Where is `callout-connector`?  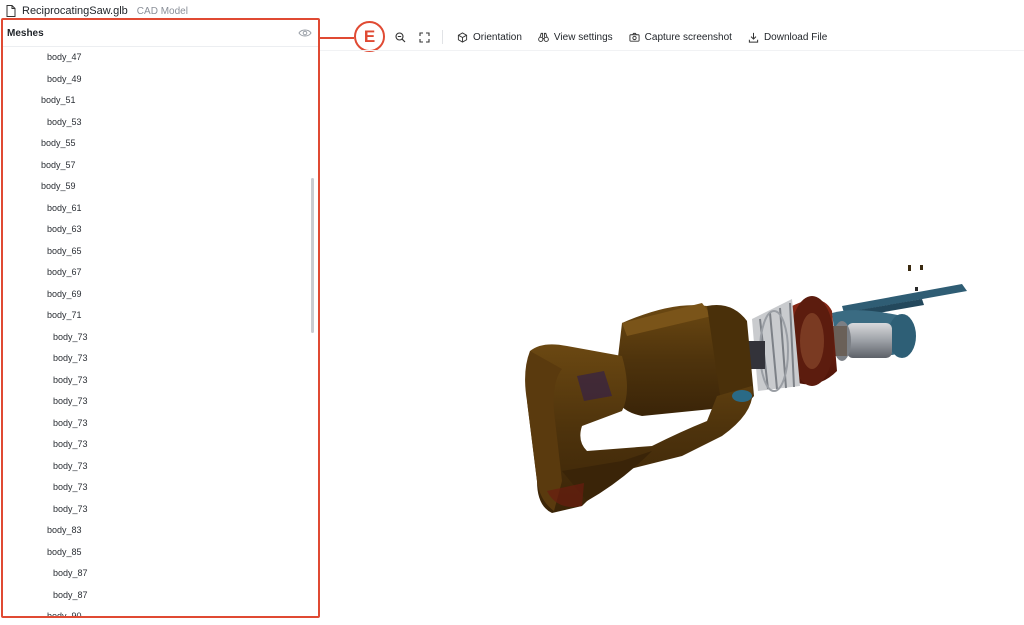
callout-connector is located at coordinates (337, 38).